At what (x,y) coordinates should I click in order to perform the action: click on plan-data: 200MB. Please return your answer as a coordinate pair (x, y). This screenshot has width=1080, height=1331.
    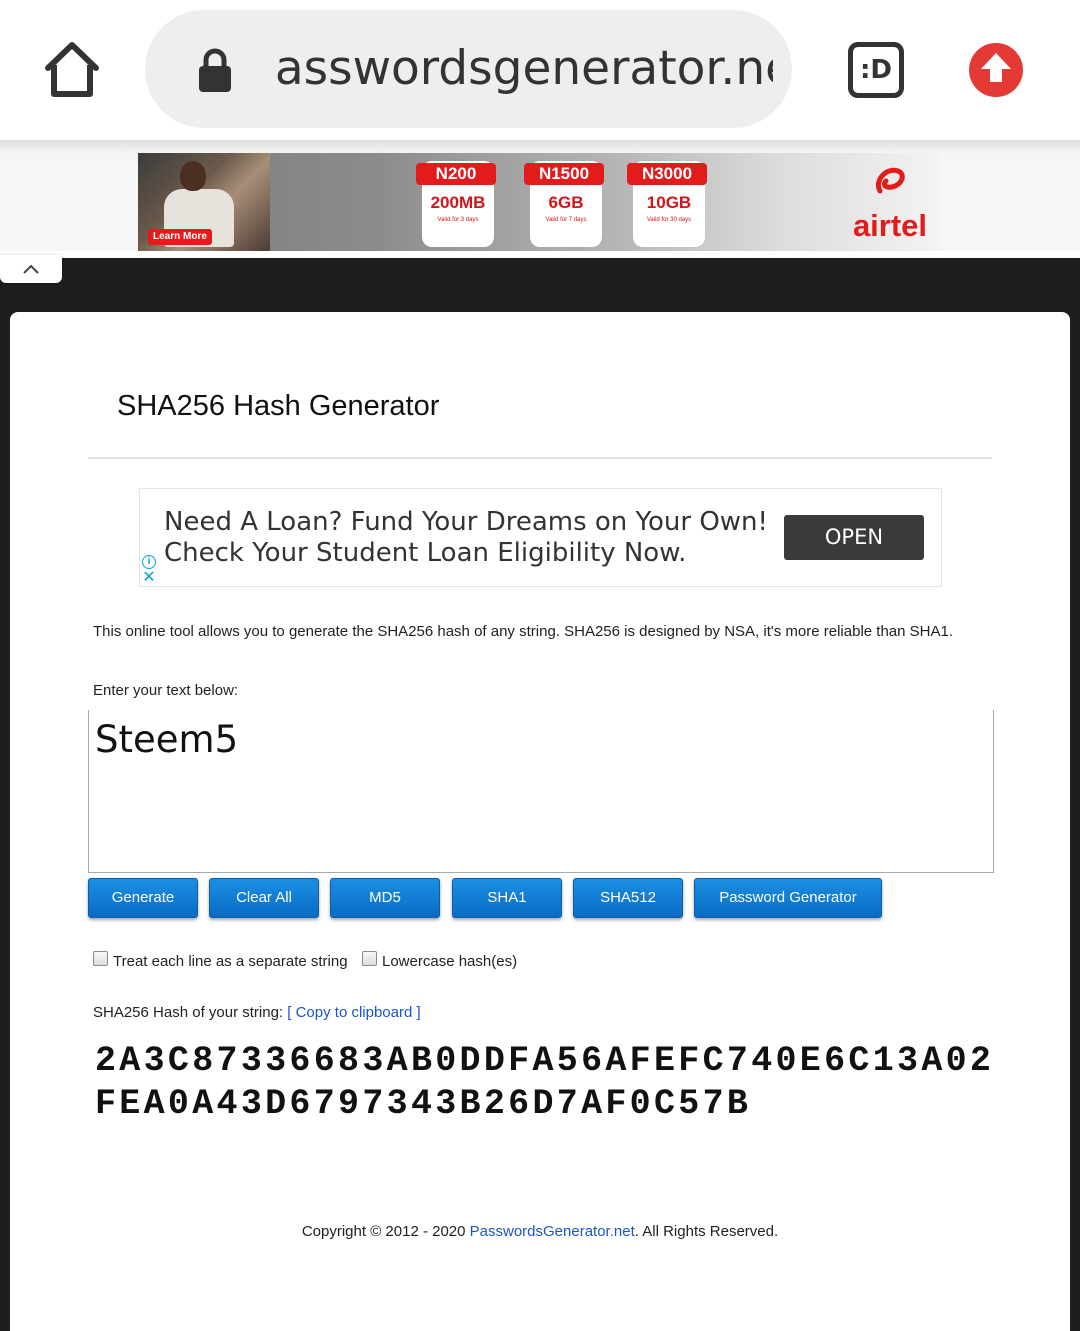
    Looking at the image, I should click on (458, 202).